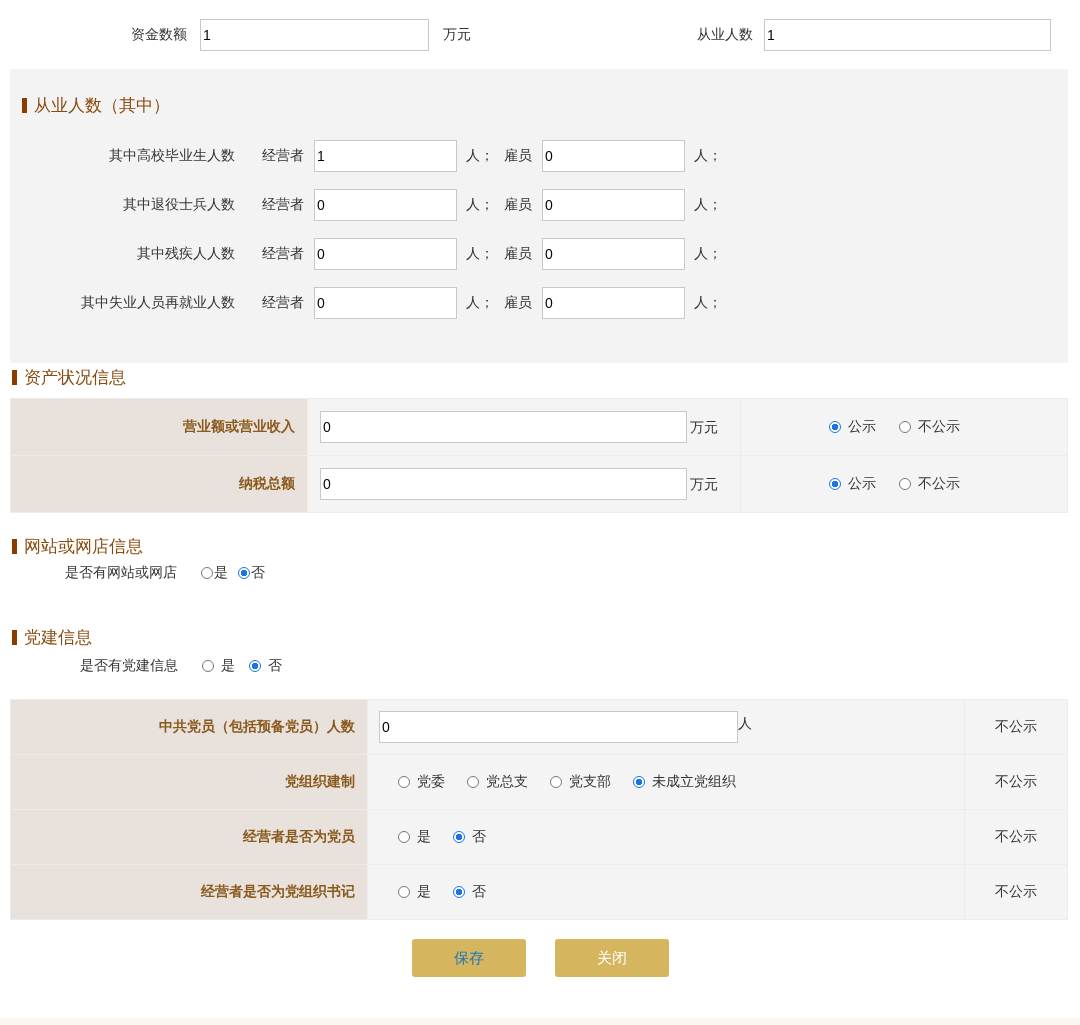  I want to click on row-label: 党组织建制, so click(189, 782).